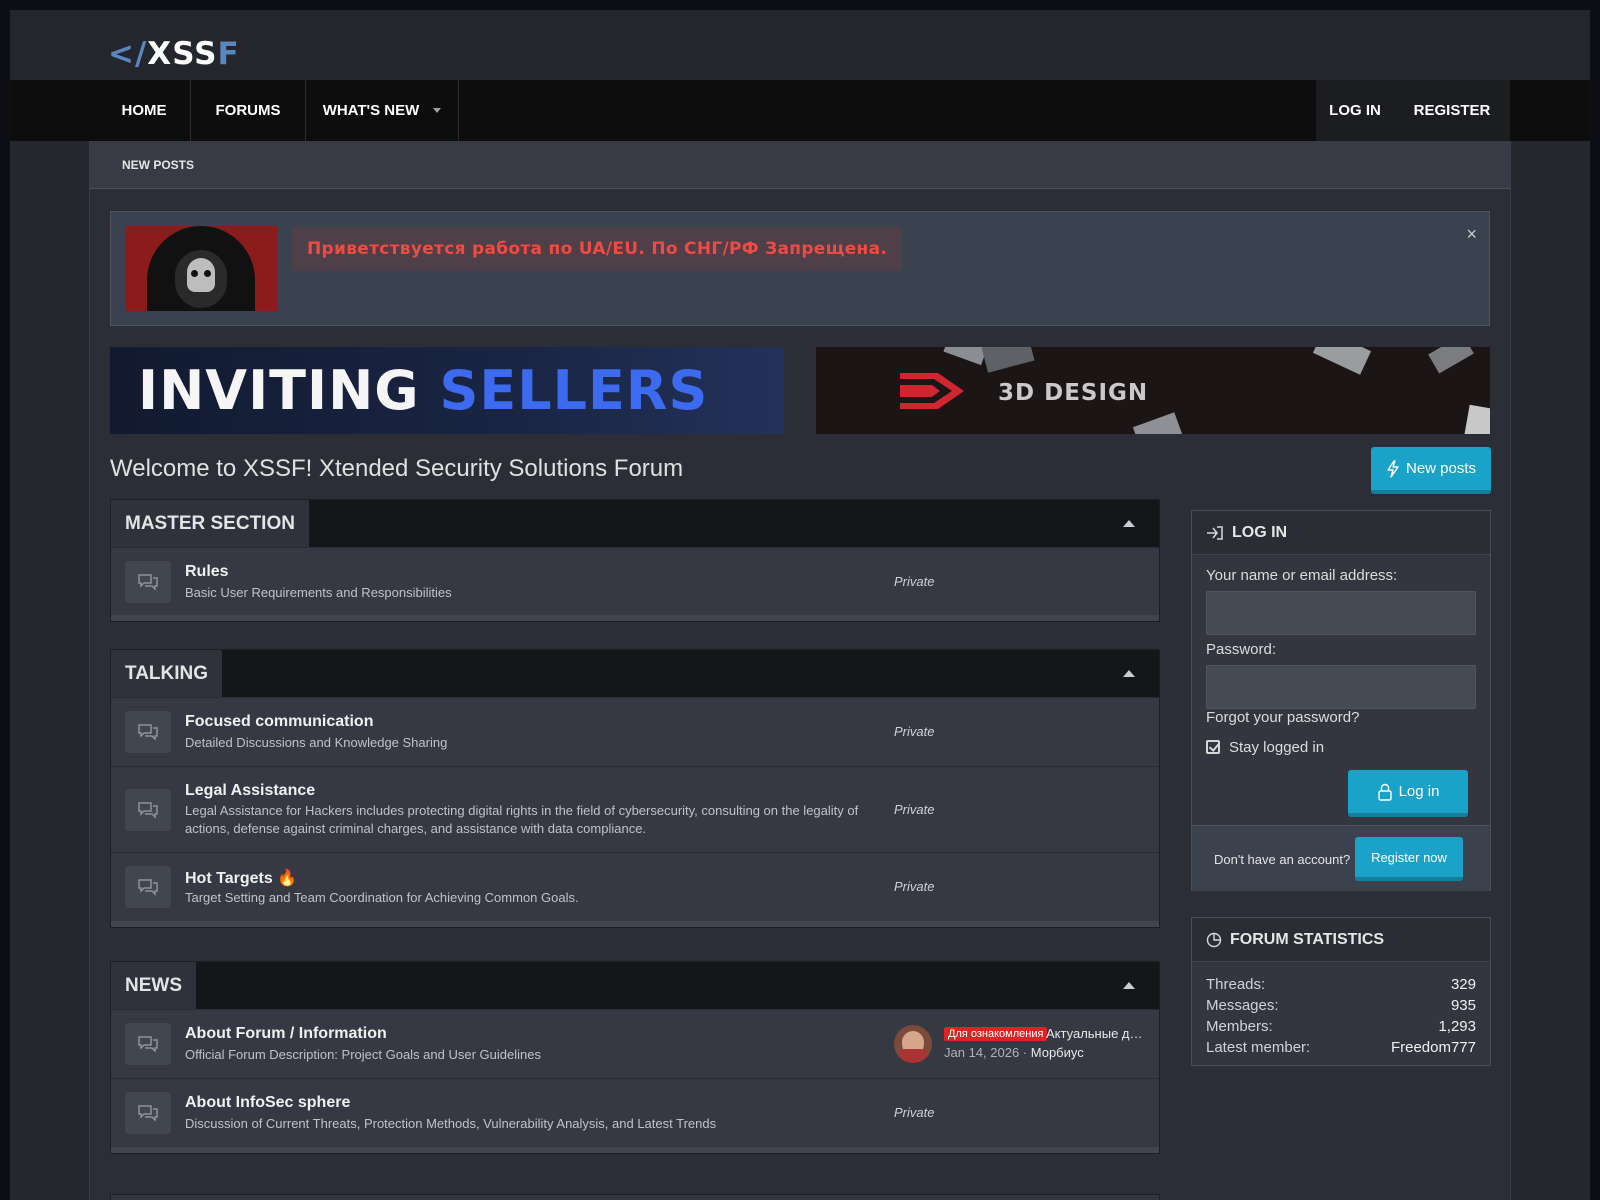  What do you see at coordinates (1393, 468) in the screenshot?
I see `lightning-icon` at bounding box center [1393, 468].